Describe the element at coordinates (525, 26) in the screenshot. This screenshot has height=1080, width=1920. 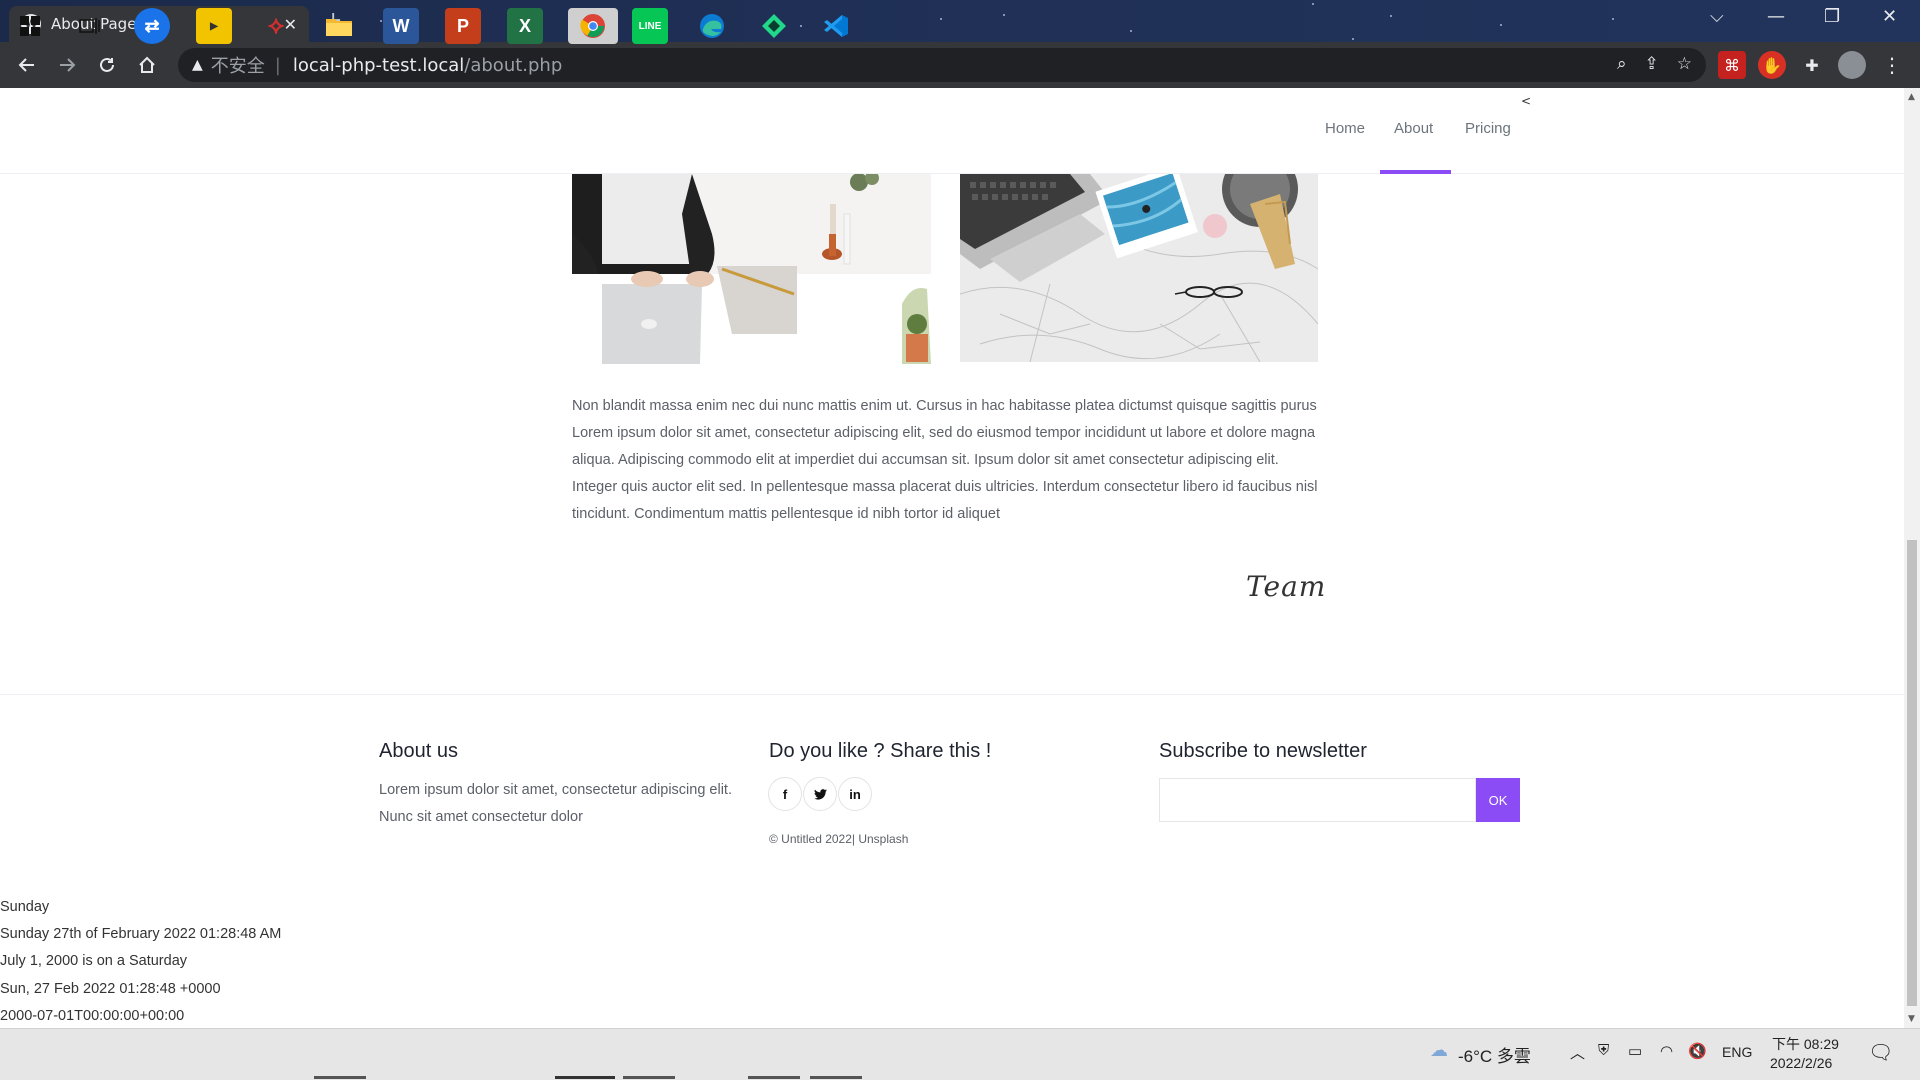
I see `excel-icon: X` at that location.